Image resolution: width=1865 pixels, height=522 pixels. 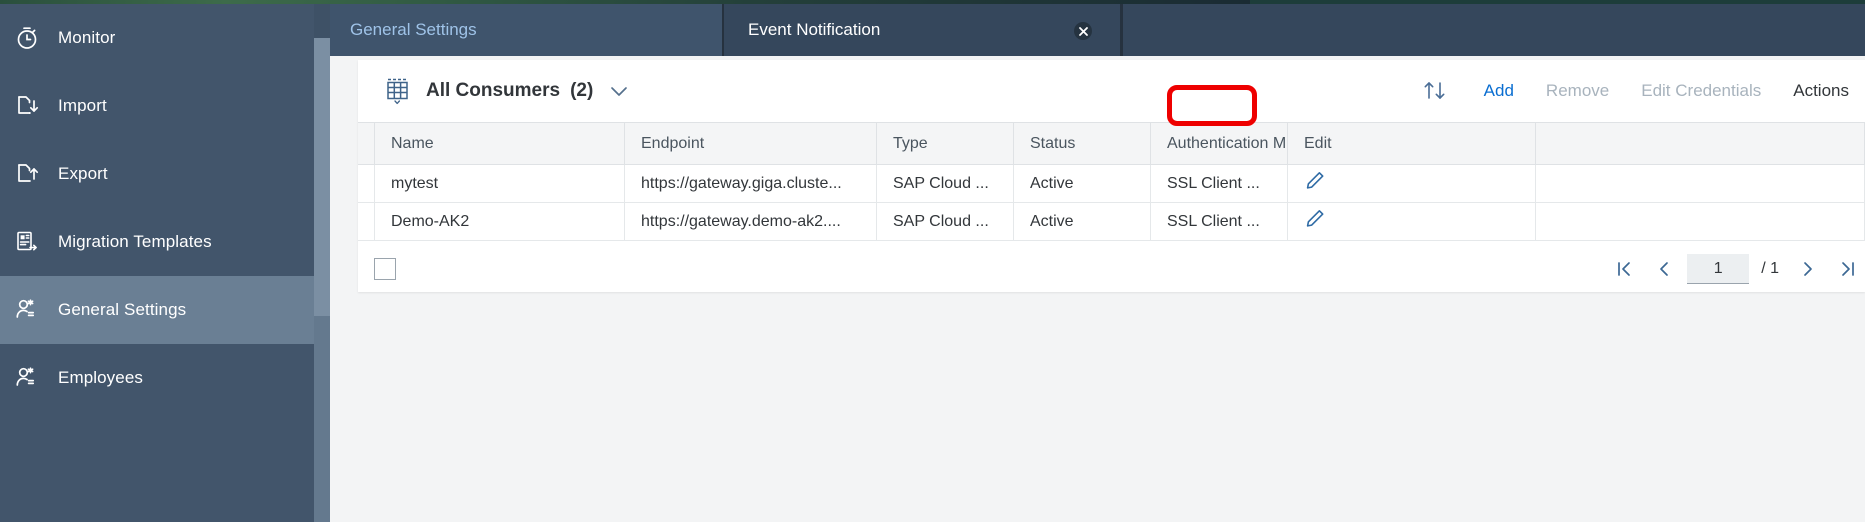 I want to click on sidebar-item-export: Export, so click(x=157, y=174).